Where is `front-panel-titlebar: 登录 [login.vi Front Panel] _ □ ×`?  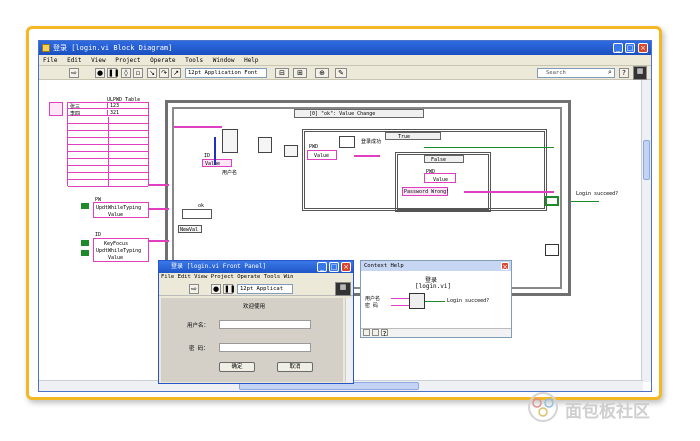 front-panel-titlebar: 登录 [login.vi Front Panel] _ □ × is located at coordinates (256, 267).